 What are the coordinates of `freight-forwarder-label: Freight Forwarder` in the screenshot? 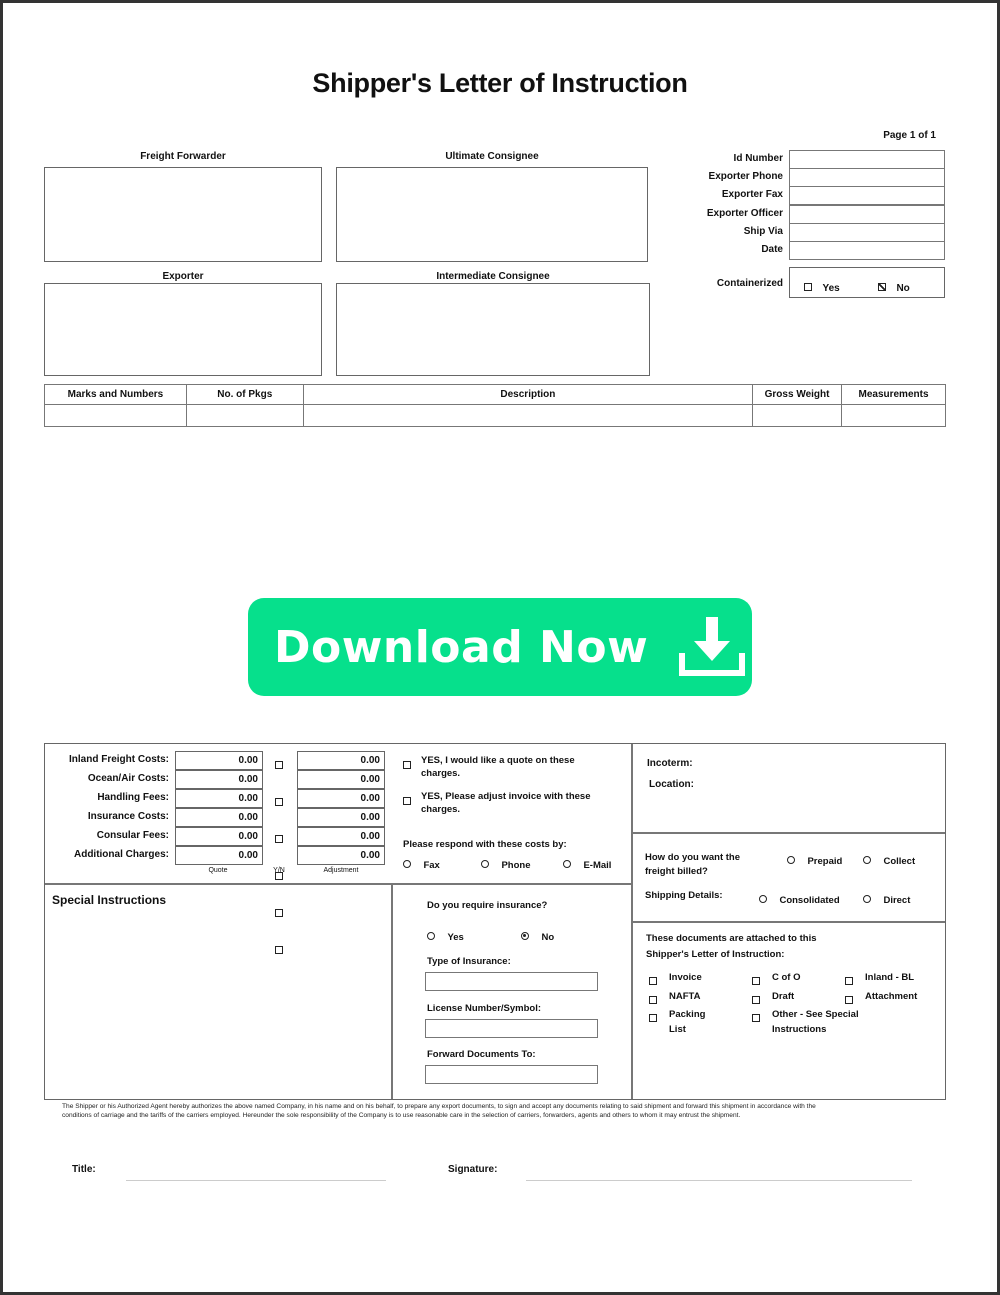 It's located at (183, 156).